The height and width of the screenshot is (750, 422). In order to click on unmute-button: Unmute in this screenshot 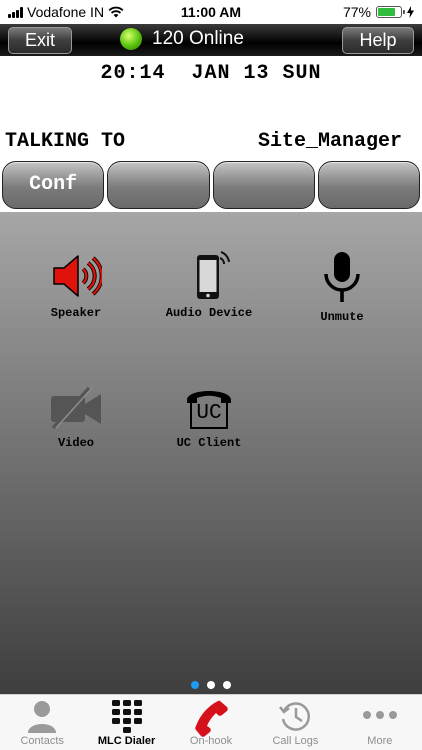, I will do `click(342, 287)`.